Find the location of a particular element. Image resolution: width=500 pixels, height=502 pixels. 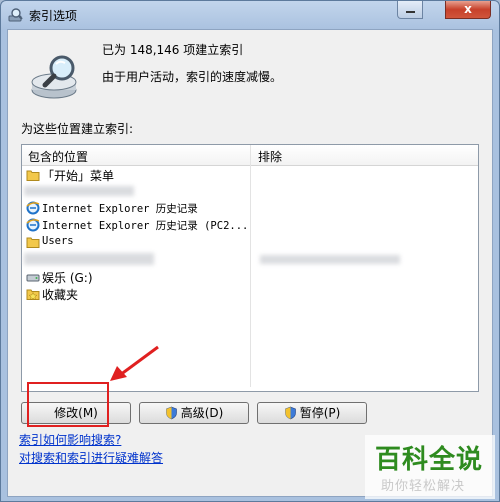

column-header-excluded: 排除 is located at coordinates (270, 156).